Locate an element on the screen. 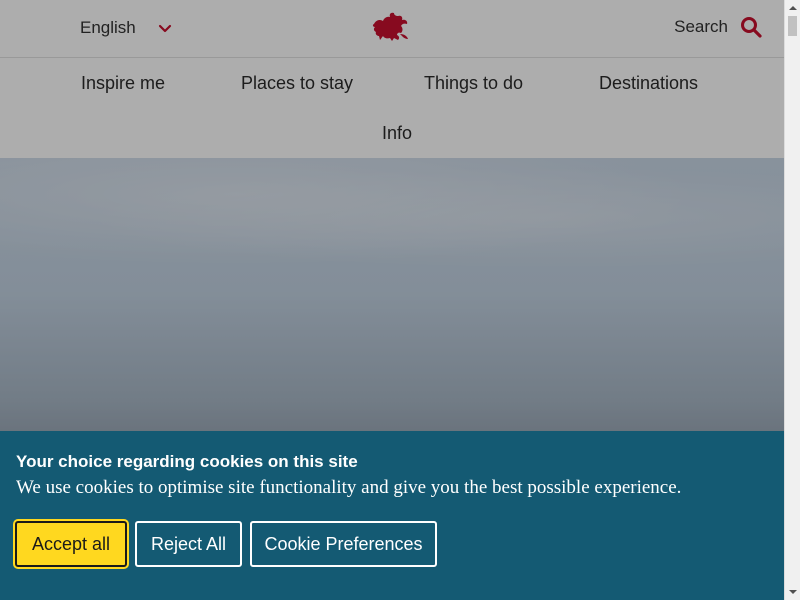 This screenshot has height=605, width=800. scrollbar-thumb is located at coordinates (792, 26).